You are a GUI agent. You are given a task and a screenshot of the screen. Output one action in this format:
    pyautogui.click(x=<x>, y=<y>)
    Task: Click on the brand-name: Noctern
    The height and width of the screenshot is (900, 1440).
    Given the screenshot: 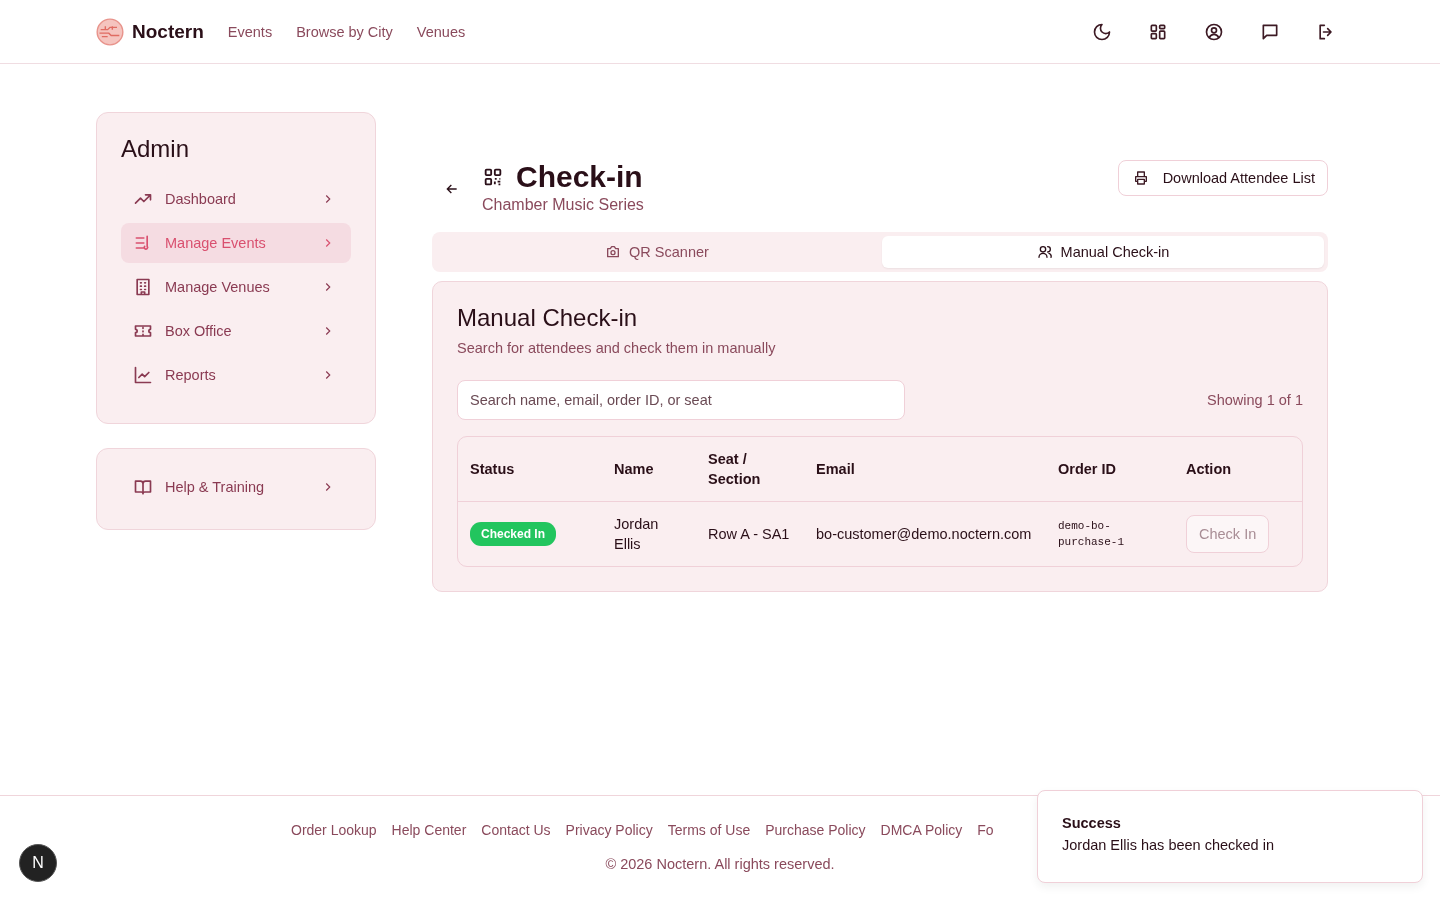 What is the action you would take?
    pyautogui.click(x=168, y=31)
    